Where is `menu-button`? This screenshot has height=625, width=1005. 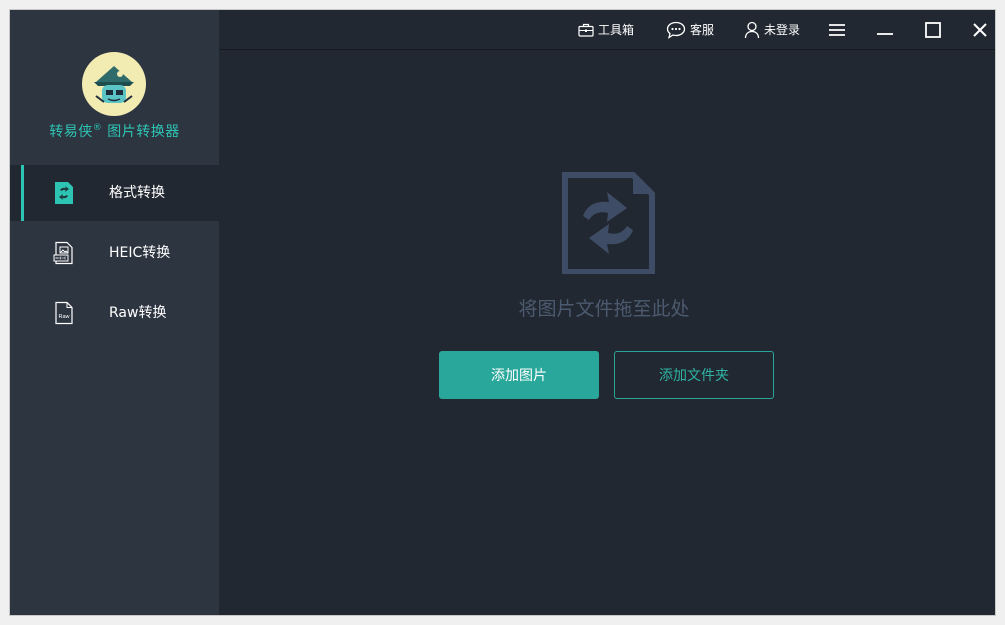 menu-button is located at coordinates (837, 29).